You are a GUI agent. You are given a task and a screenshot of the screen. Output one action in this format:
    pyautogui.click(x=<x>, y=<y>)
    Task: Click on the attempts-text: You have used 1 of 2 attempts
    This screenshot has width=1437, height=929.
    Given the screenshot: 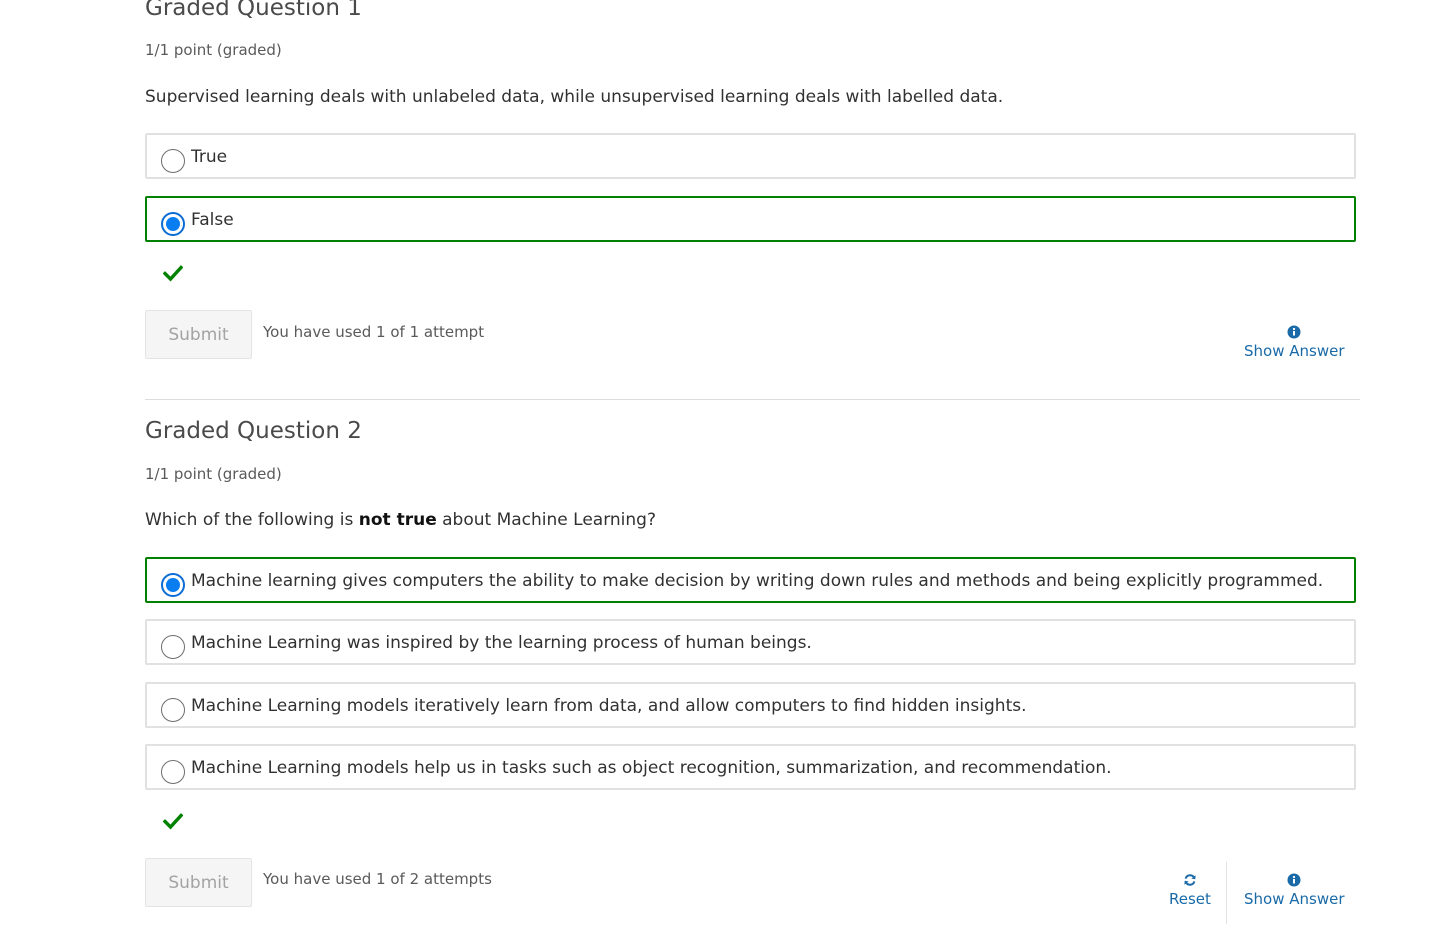 What is the action you would take?
    pyautogui.click(x=377, y=879)
    